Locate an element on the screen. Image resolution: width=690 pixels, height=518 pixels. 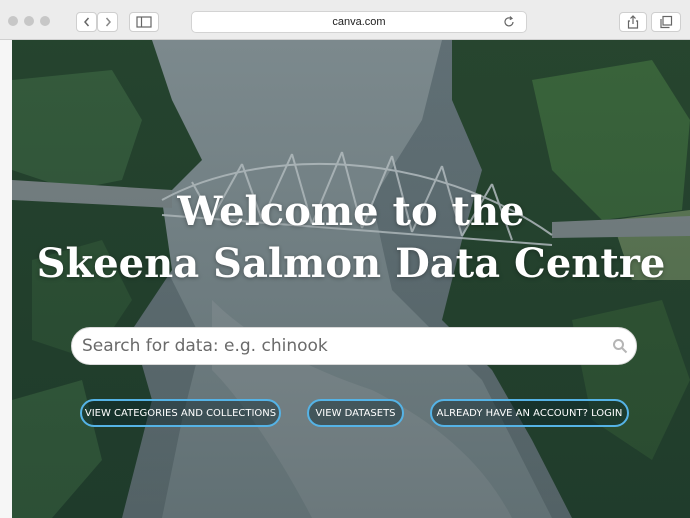
hero-title-line2: Skeena Salmon Data Centre is located at coordinates (351, 263).